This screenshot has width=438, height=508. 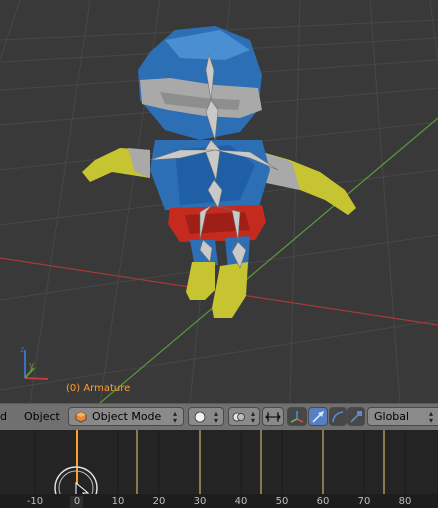 I want to click on scale-manipulator-button, so click(x=356, y=416).